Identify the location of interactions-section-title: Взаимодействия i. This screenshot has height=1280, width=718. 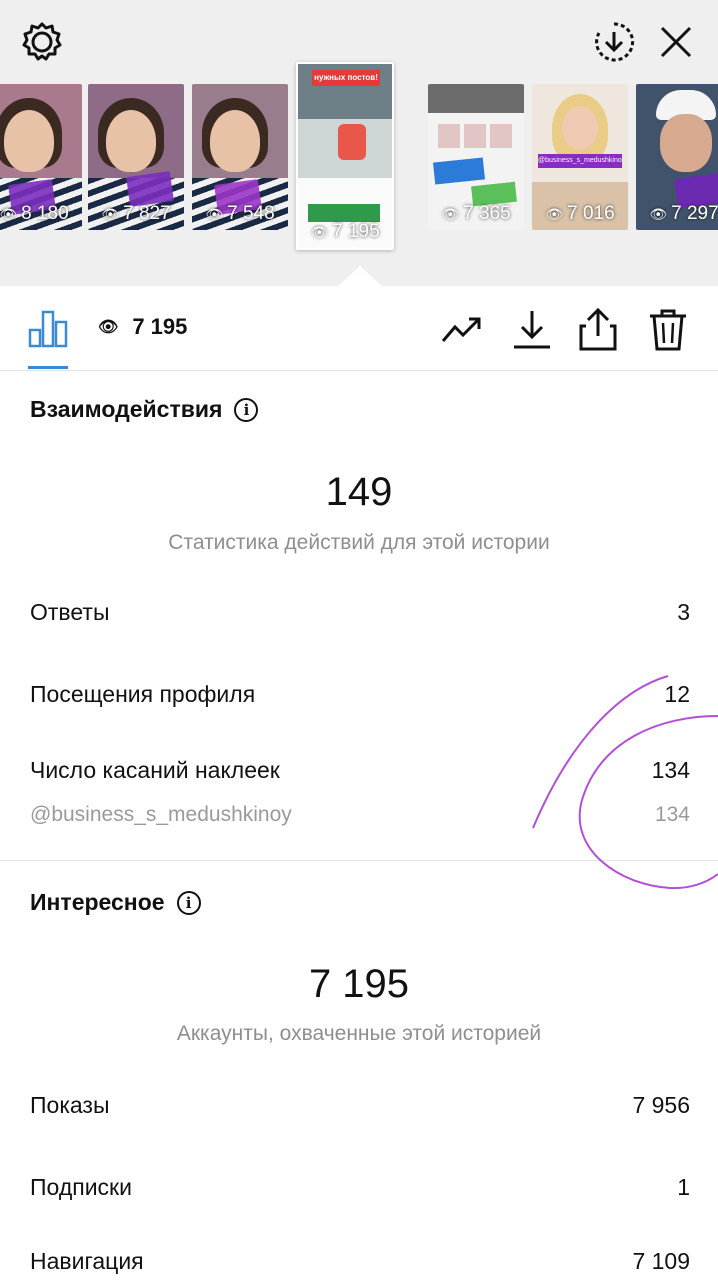
(144, 409).